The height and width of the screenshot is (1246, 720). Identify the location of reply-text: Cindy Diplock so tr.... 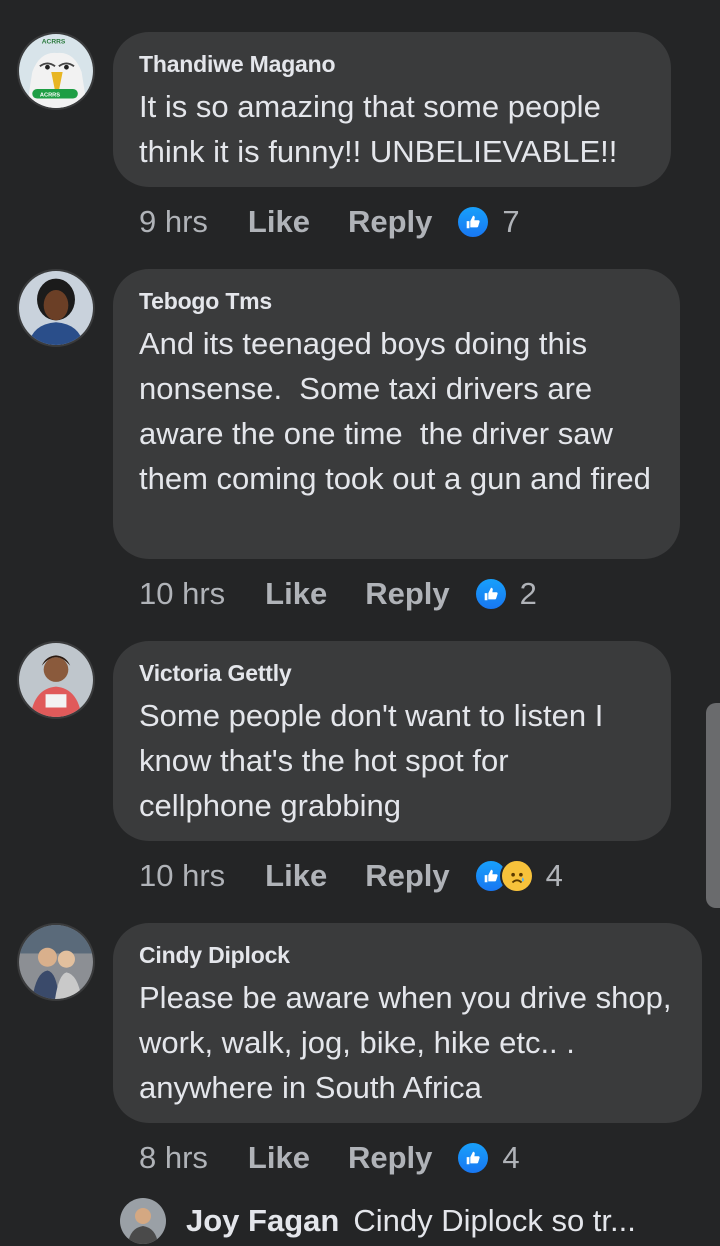
(494, 1220).